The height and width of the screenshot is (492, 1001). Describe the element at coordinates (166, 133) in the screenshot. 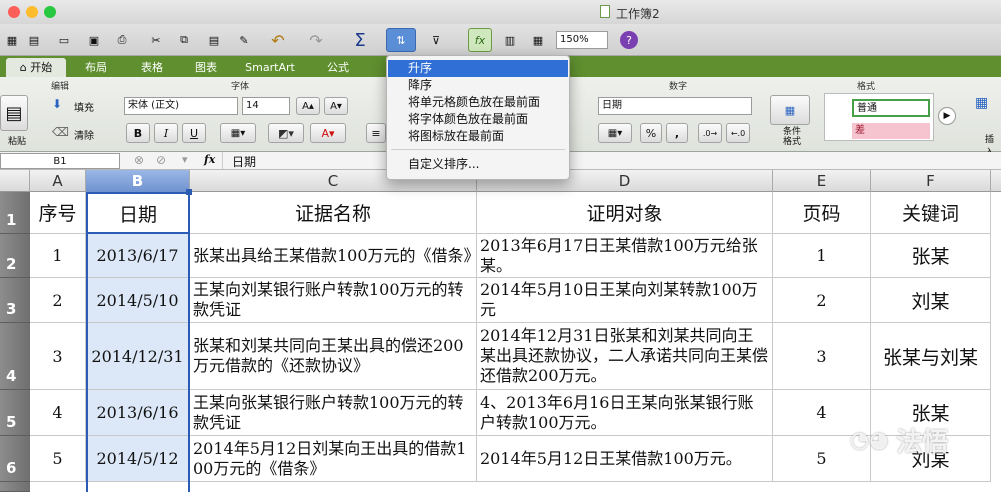

I see `italic-button: I` at that location.